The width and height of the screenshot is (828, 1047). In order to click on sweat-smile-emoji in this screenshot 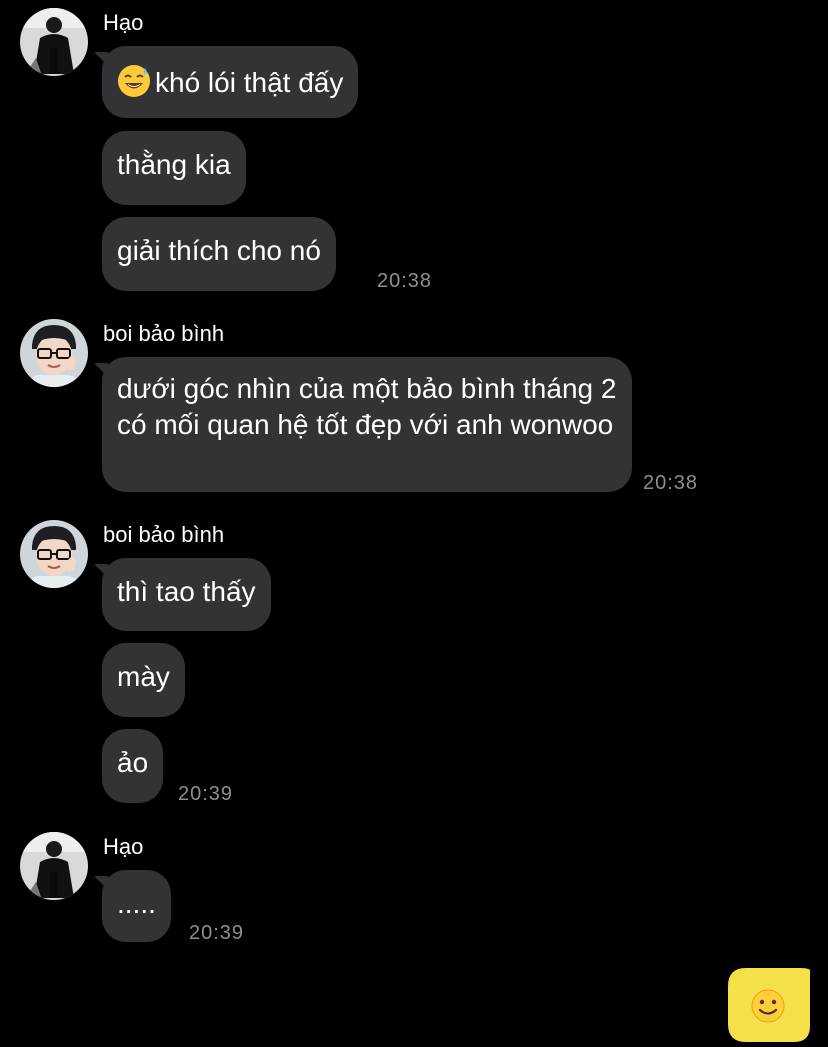, I will do `click(134, 81)`.